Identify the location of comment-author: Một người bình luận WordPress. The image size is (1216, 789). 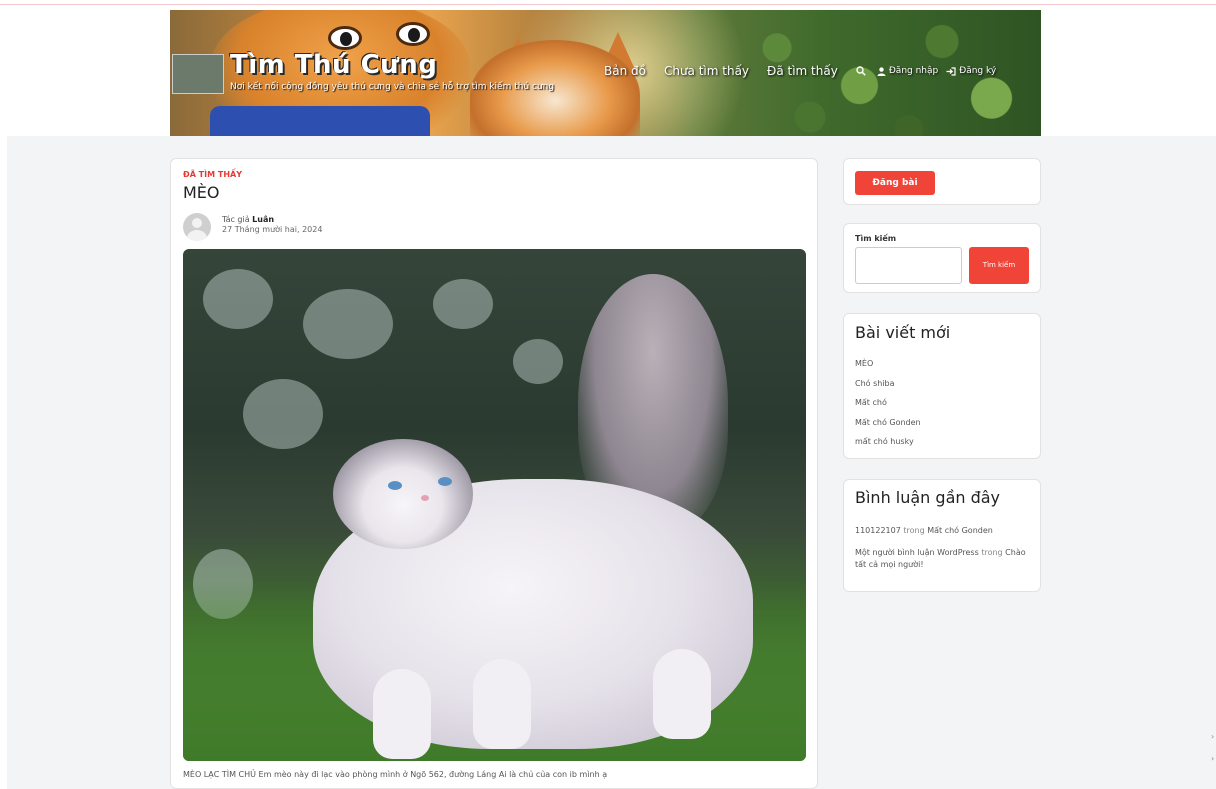
(917, 552).